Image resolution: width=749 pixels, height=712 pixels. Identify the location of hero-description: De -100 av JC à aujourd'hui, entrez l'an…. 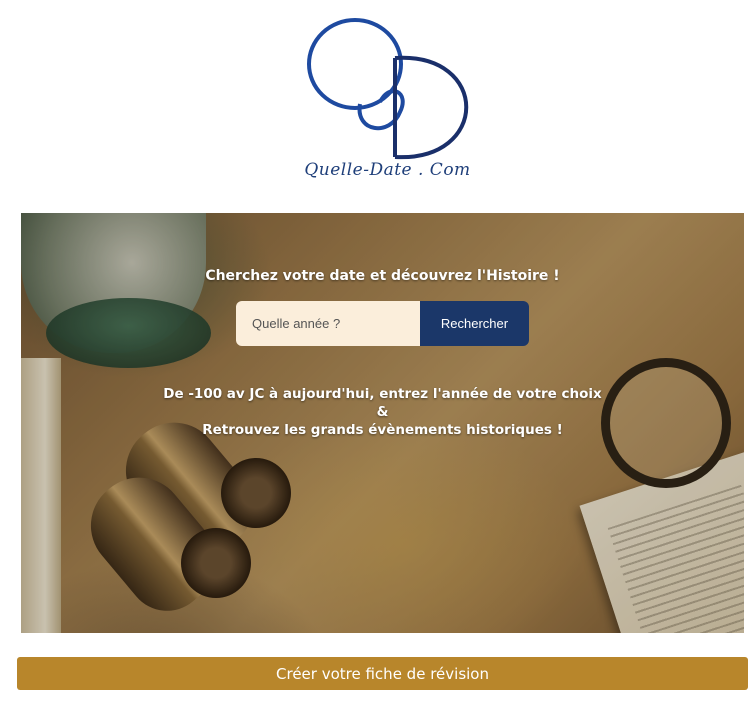
(382, 412).